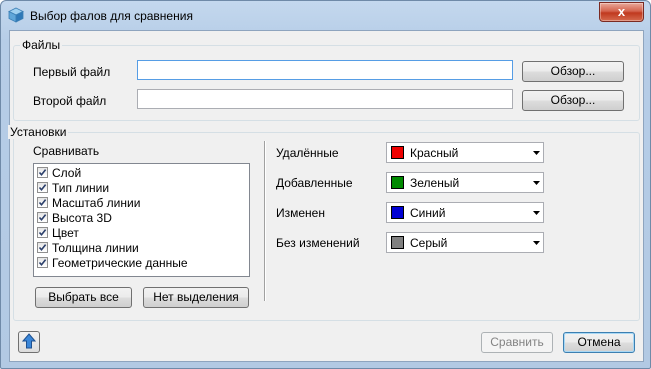  I want to click on red-swatch, so click(397, 152).